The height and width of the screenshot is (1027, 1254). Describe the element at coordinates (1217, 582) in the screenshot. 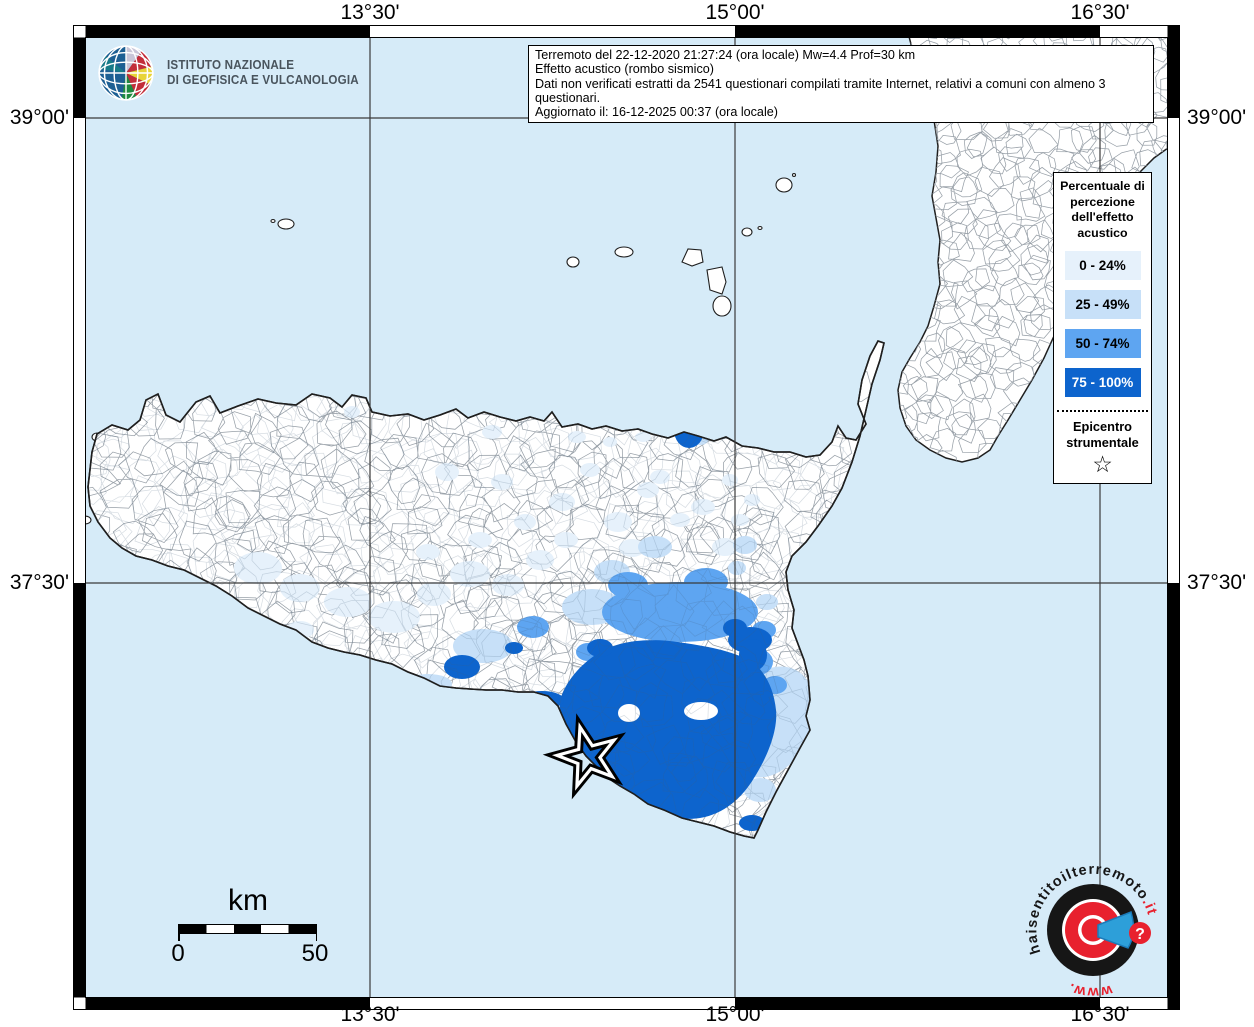

I see `parallel-label-right-2: 37°30'` at that location.